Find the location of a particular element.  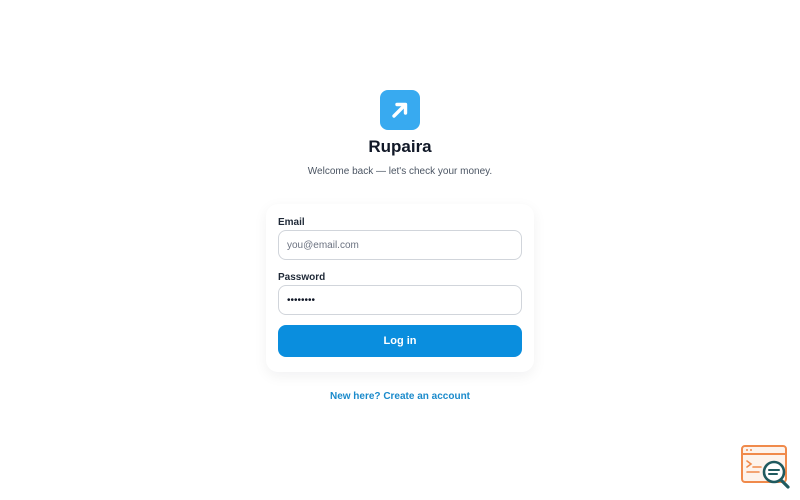

app-logo is located at coordinates (400, 110).